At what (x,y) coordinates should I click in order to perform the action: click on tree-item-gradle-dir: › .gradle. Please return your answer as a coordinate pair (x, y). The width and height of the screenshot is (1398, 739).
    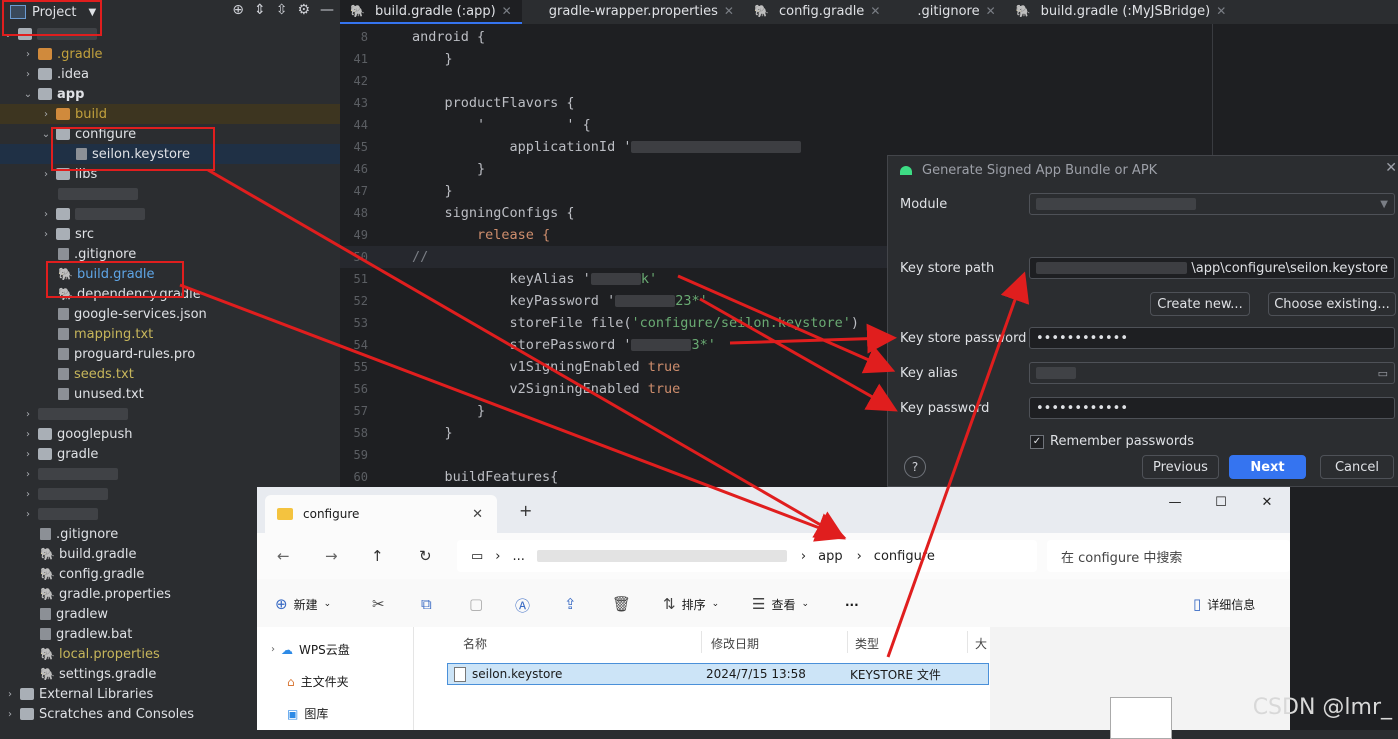
    Looking at the image, I should click on (170, 54).